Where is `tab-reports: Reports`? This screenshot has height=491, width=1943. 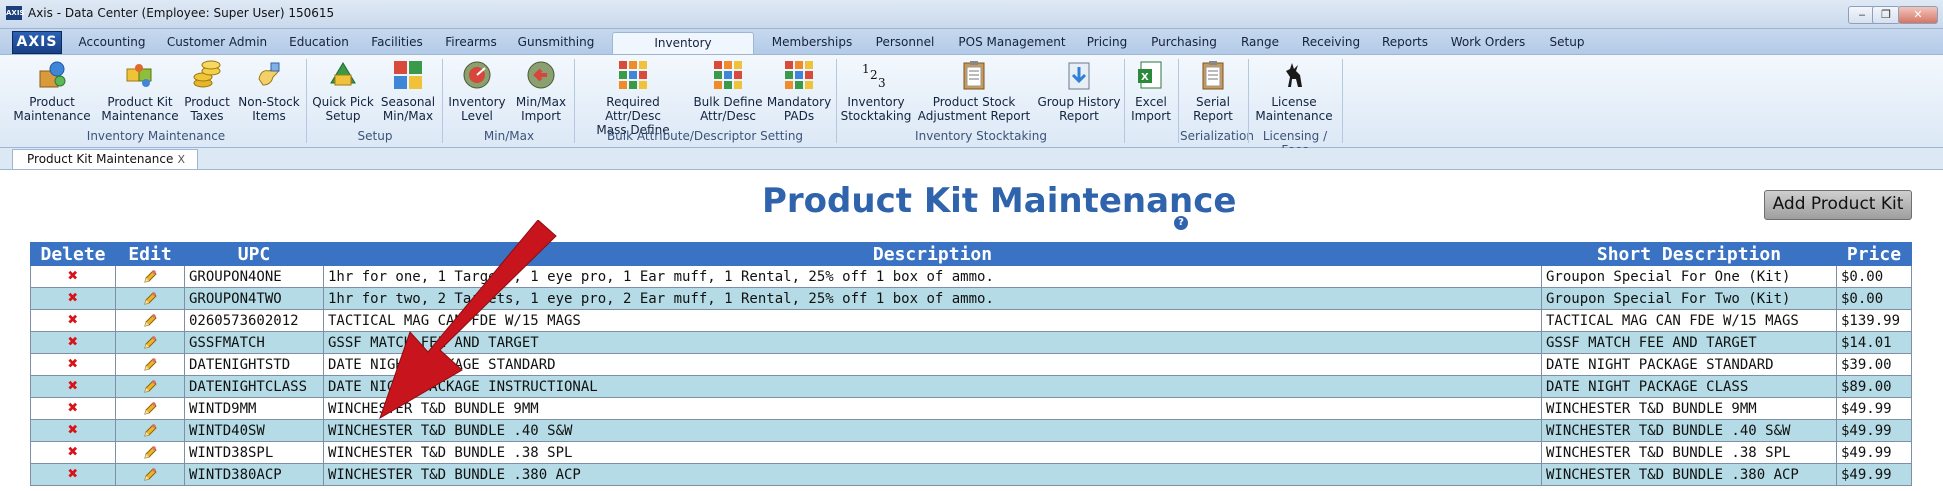 tab-reports: Reports is located at coordinates (1405, 43).